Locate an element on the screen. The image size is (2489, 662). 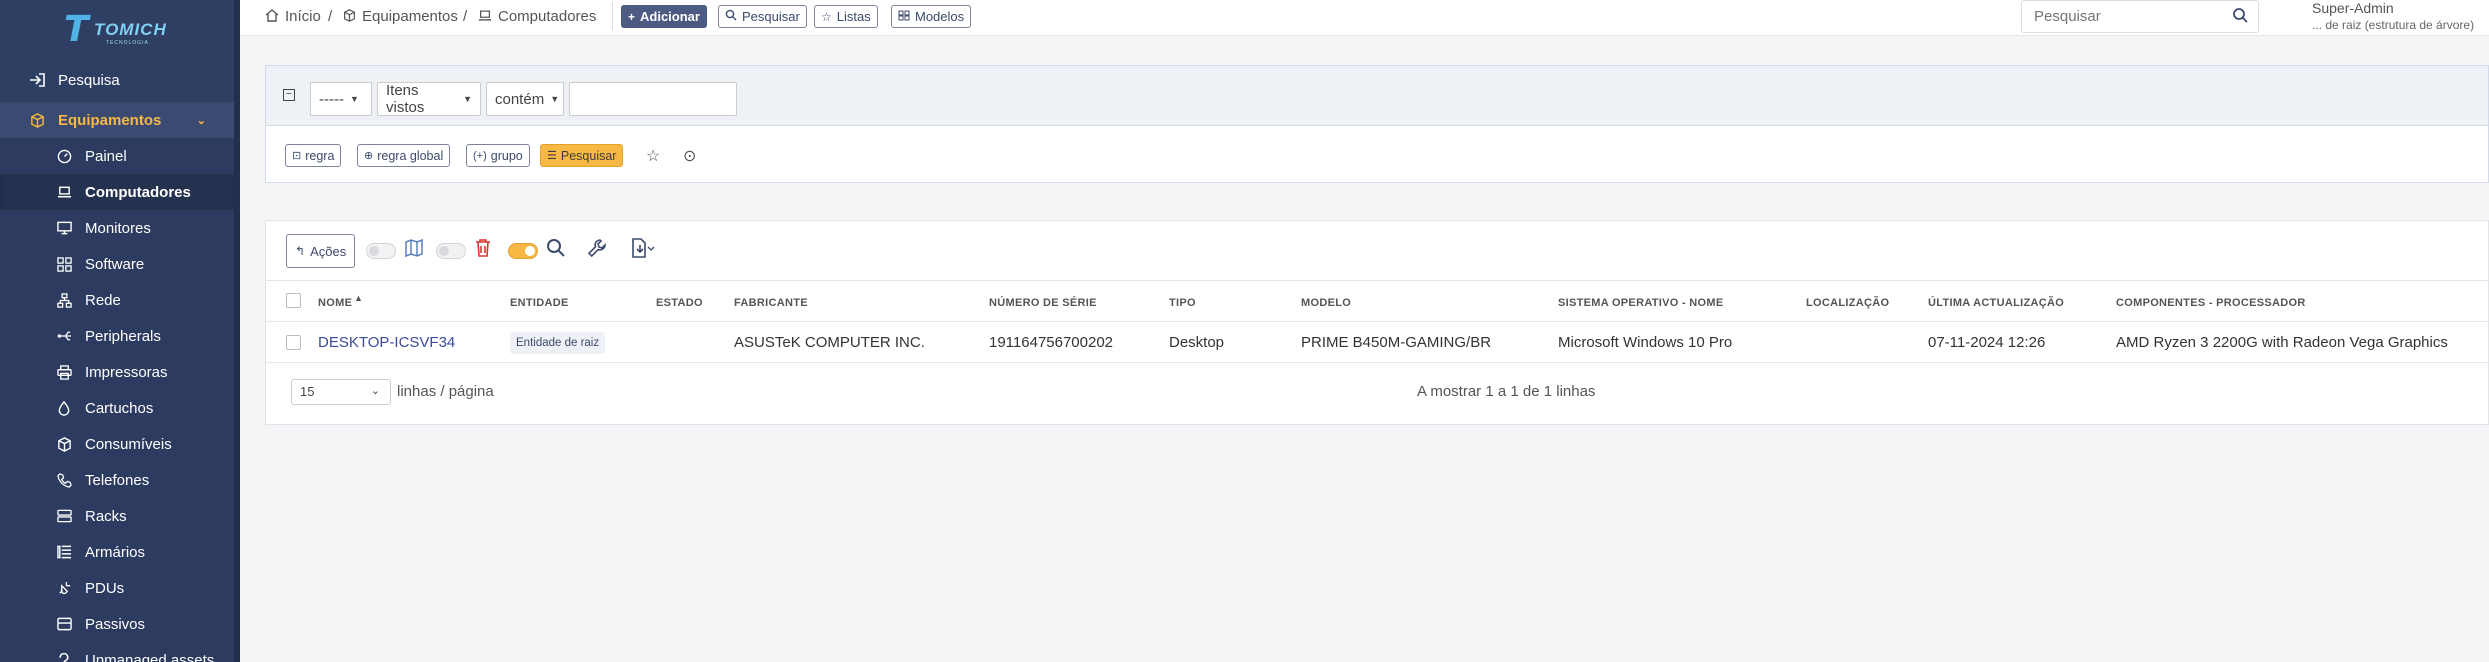
plus-icon: + is located at coordinates (632, 16).